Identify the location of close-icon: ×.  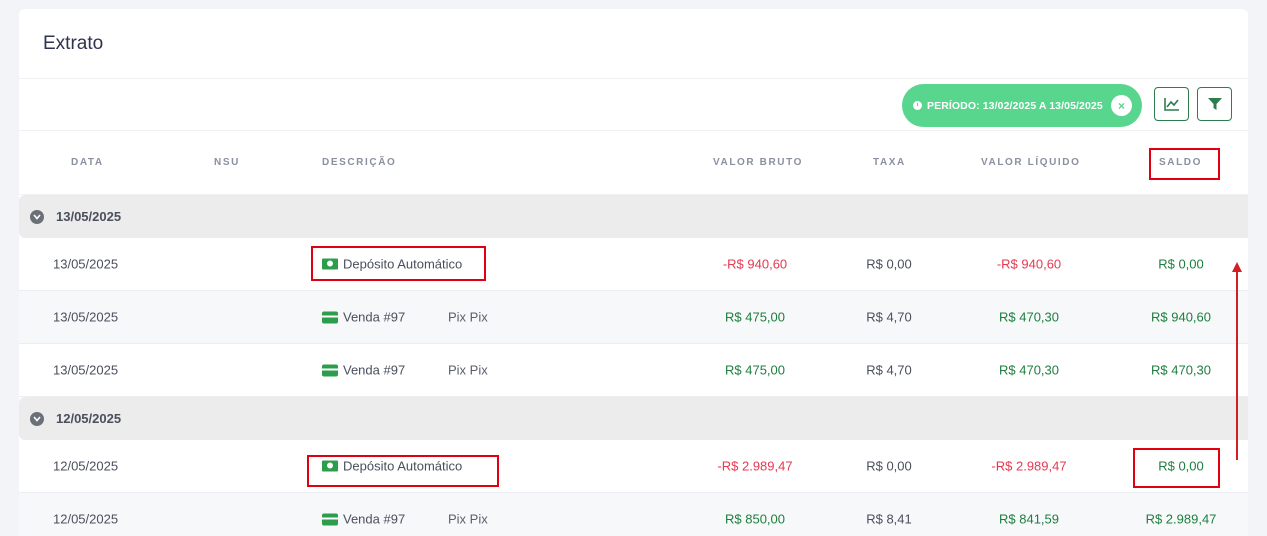
(1121, 105).